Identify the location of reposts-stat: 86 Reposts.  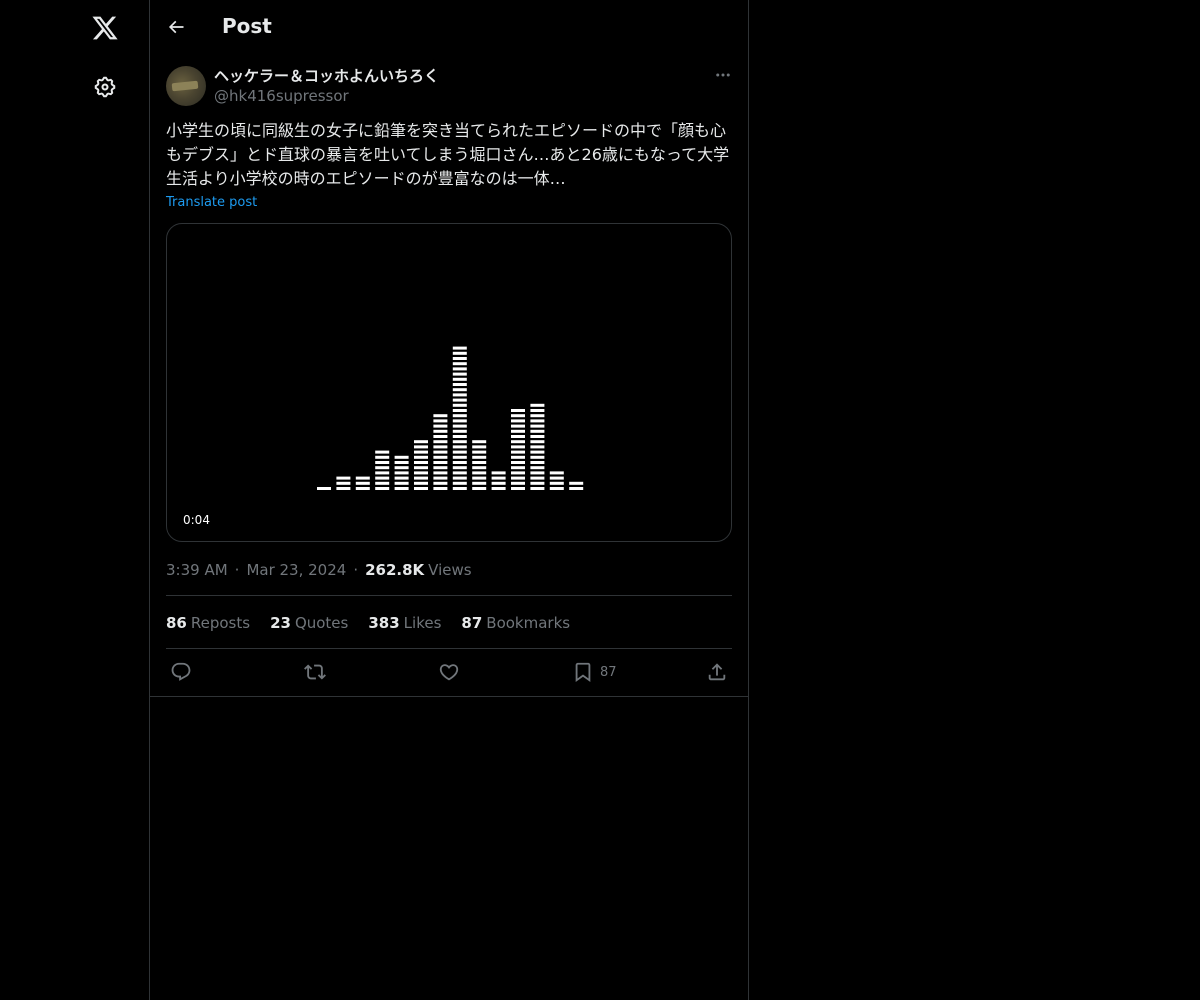
(208, 623).